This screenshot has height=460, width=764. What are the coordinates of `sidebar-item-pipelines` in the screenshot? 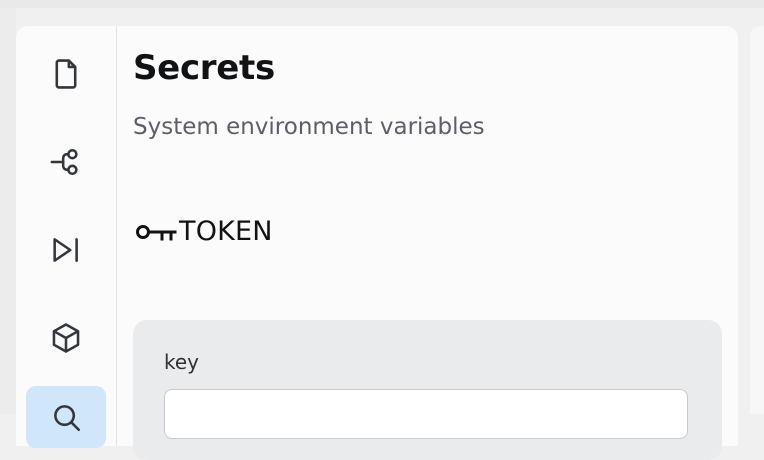 It's located at (66, 162).